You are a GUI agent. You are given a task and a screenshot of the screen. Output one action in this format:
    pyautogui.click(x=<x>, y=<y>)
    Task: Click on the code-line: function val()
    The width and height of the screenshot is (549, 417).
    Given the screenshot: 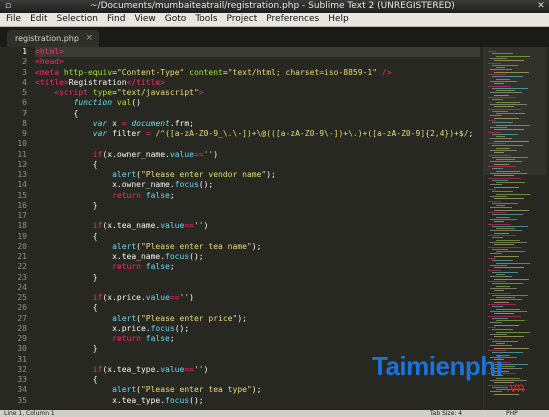 What is the action you would take?
    pyautogui.click(x=257, y=103)
    